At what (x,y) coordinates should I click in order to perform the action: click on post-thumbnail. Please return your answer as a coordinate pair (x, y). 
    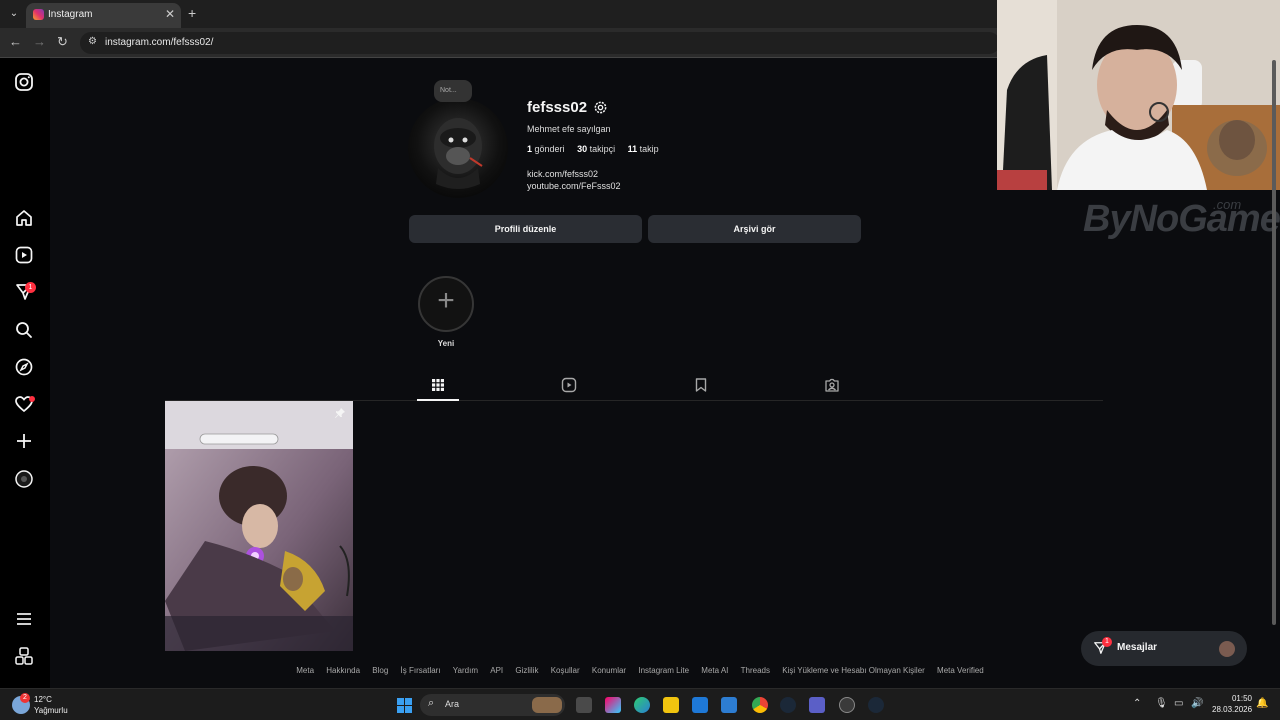
    Looking at the image, I should click on (259, 526).